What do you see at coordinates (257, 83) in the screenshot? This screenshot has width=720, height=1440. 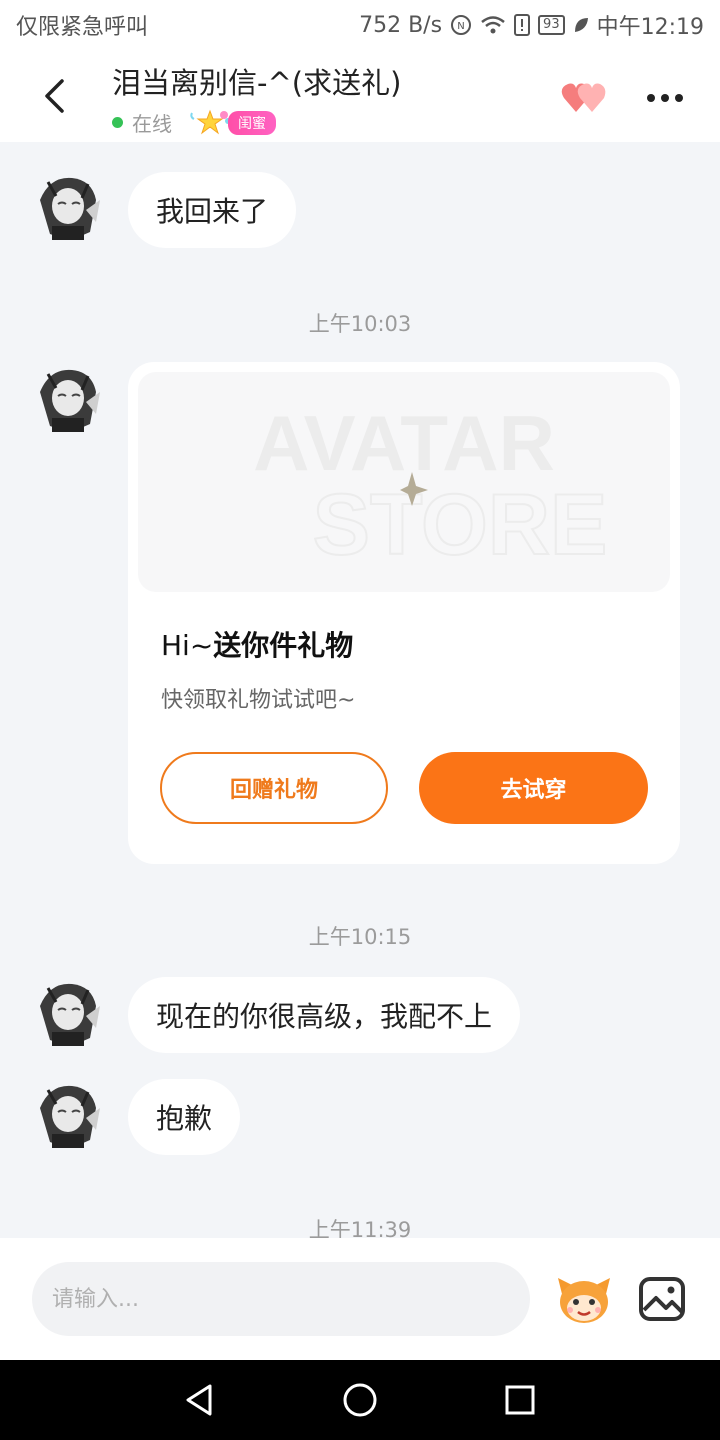 I see `chat-title: 泪当离别信-^(求送礼)` at bounding box center [257, 83].